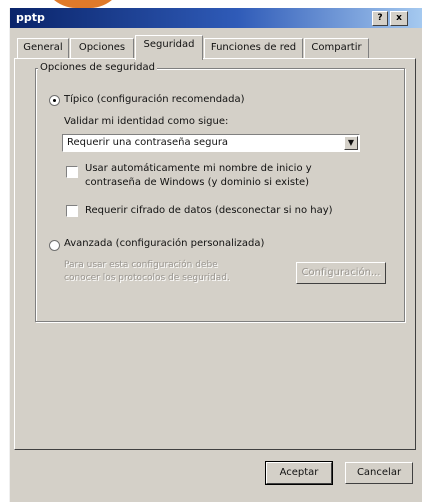  Describe the element at coordinates (30, 17) in the screenshot. I see `window-title: pptp` at that location.